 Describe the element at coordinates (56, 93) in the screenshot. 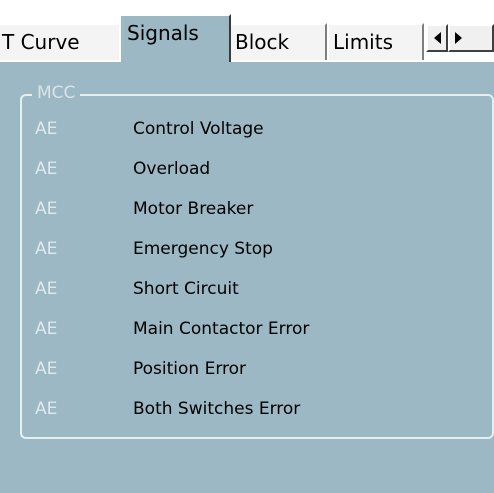

I see `group-title: MCC` at that location.